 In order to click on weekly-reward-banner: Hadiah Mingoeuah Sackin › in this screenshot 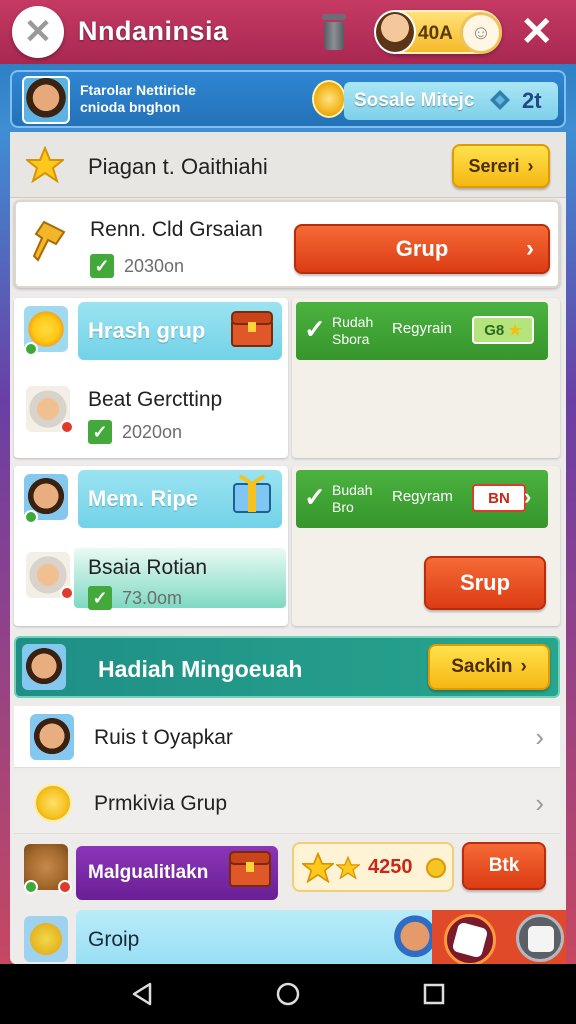, I will do `click(287, 667)`.